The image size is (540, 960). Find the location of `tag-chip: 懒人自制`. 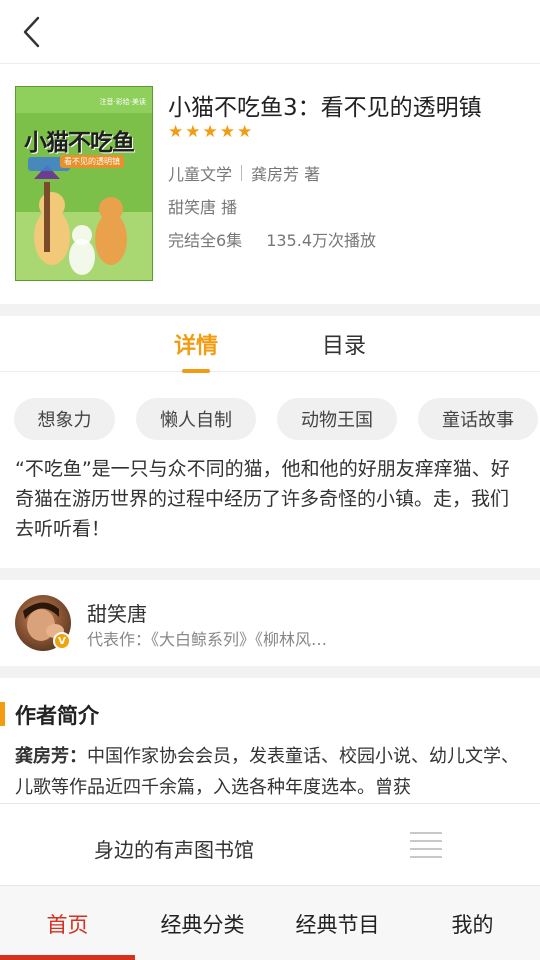

tag-chip: 懒人自制 is located at coordinates (196, 419).